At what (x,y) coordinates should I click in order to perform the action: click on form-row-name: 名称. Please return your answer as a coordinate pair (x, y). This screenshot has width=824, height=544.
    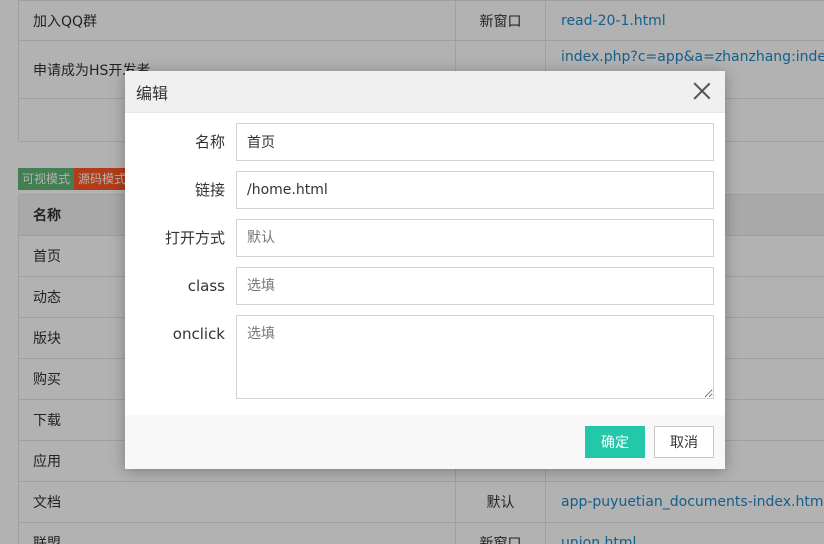
    Looking at the image, I should click on (425, 142).